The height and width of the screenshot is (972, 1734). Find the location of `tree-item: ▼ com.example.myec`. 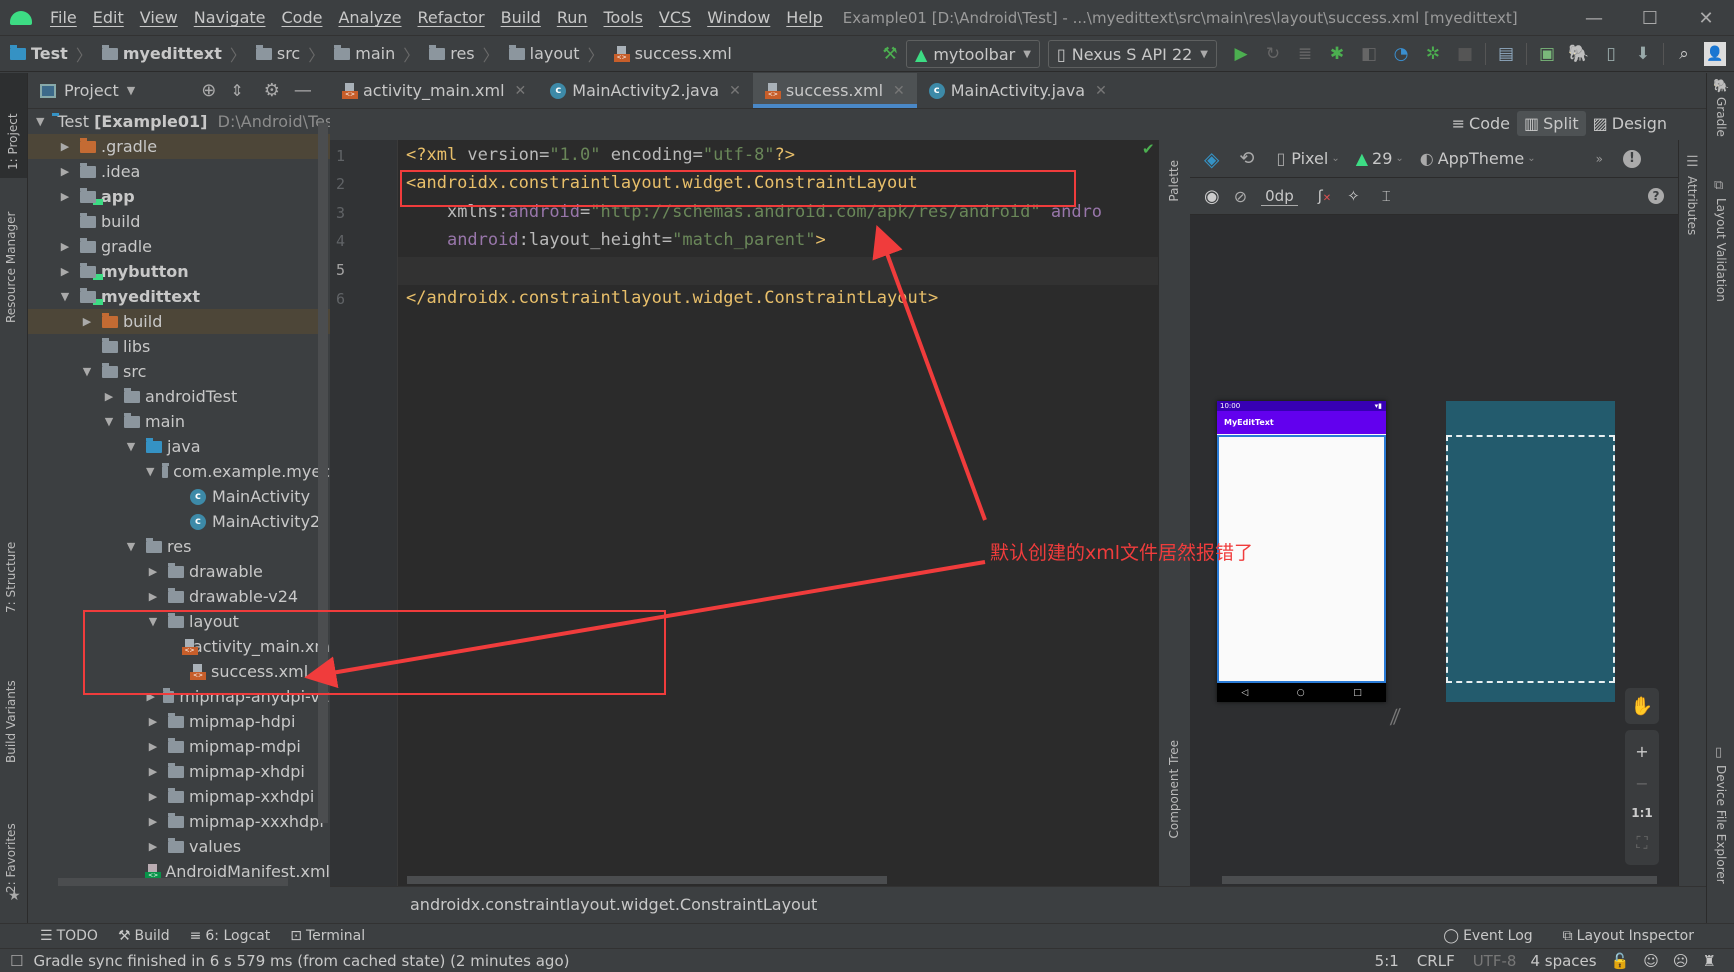

tree-item: ▼ com.example.myec is located at coordinates (179, 471).